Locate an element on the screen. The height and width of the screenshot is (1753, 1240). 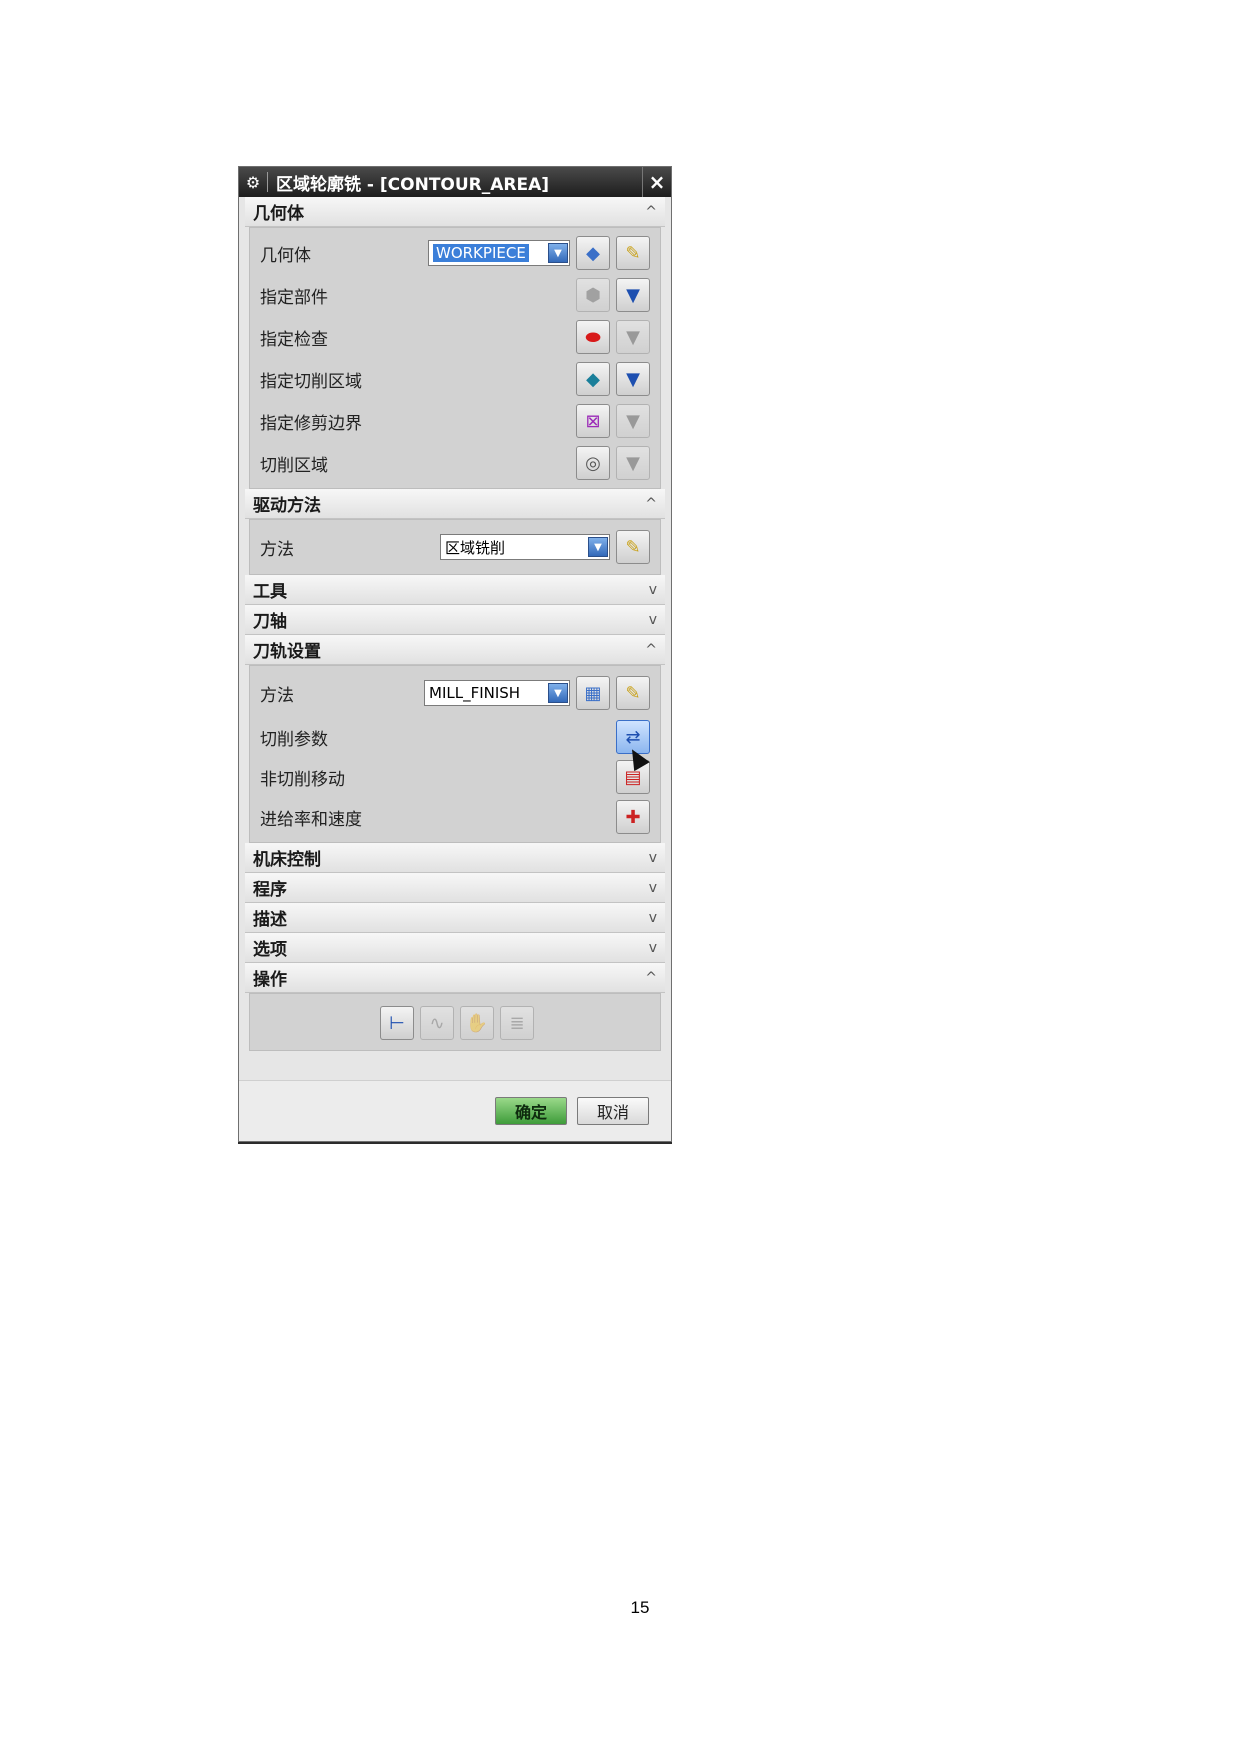
generate-icon: ⊢ is located at coordinates (397, 1023).